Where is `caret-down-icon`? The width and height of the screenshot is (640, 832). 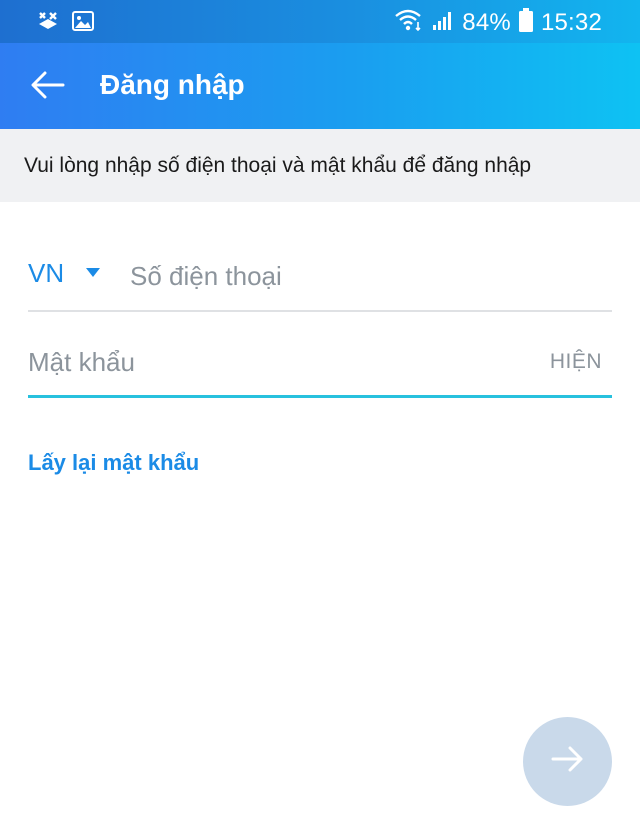 caret-down-icon is located at coordinates (93, 274).